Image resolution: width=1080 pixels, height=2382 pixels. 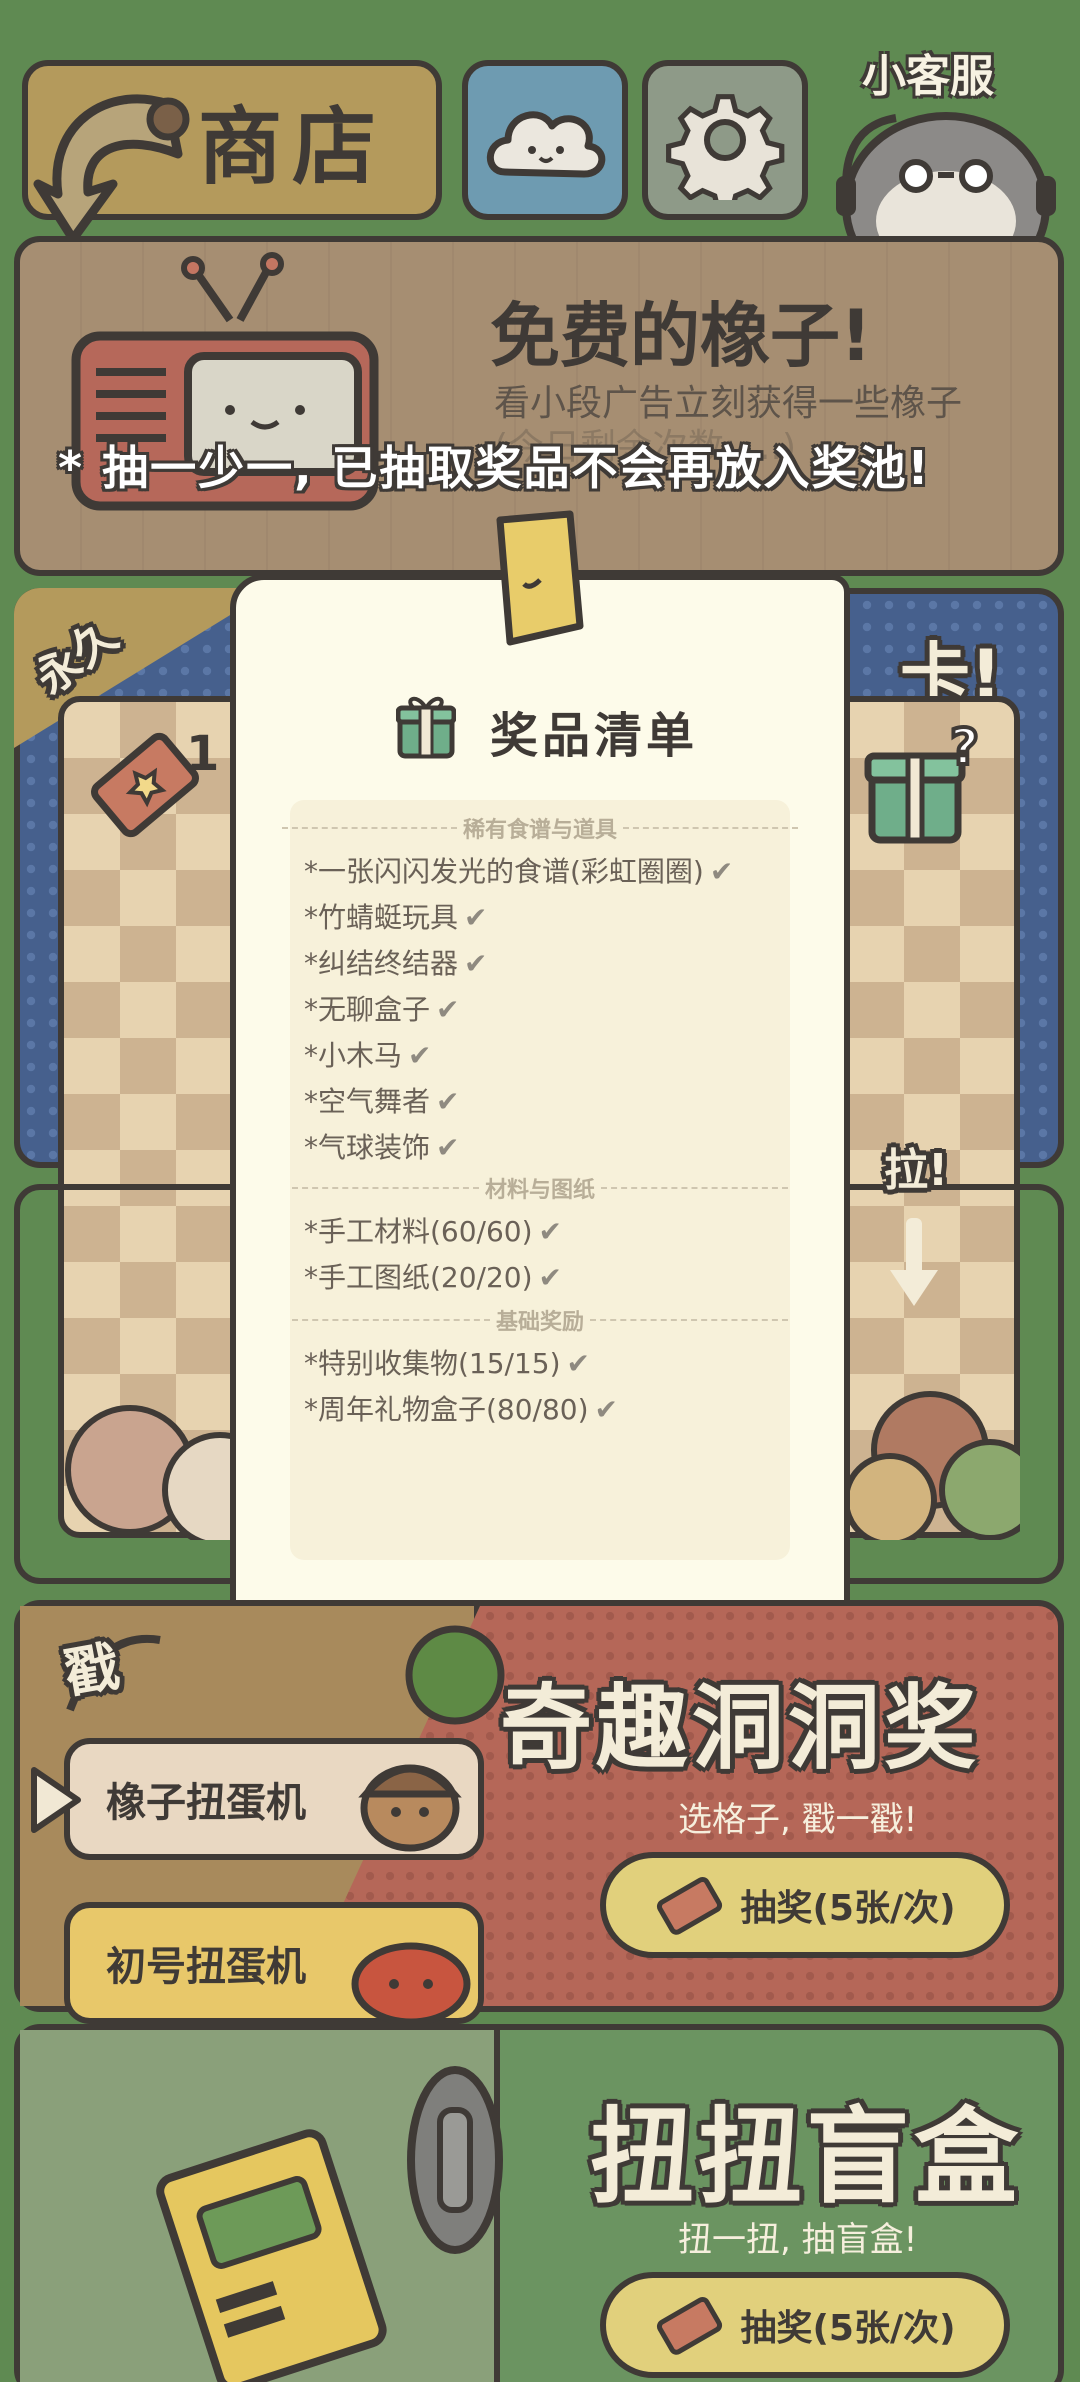 What do you see at coordinates (426, 727) in the screenshot?
I see `gift-icon` at bounding box center [426, 727].